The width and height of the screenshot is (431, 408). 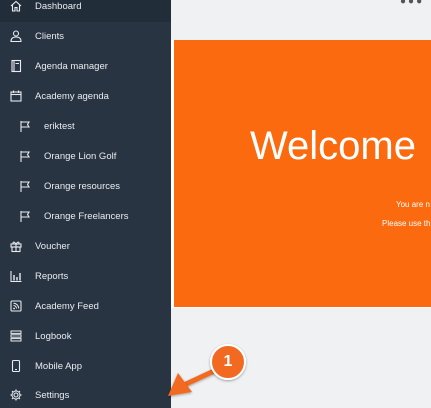 What do you see at coordinates (16, 395) in the screenshot?
I see `gear-icon` at bounding box center [16, 395].